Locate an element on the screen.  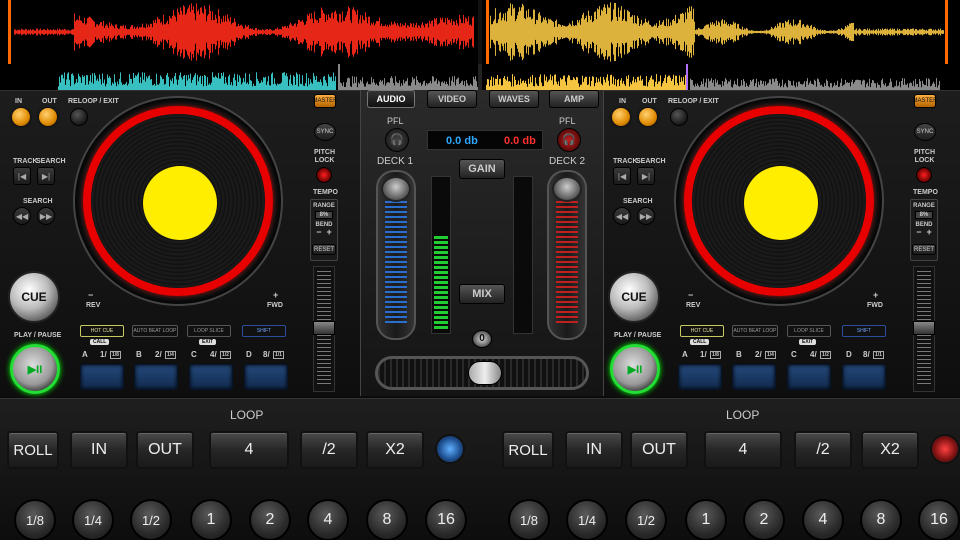
tab-audio: AUDIO is located at coordinates (391, 99).